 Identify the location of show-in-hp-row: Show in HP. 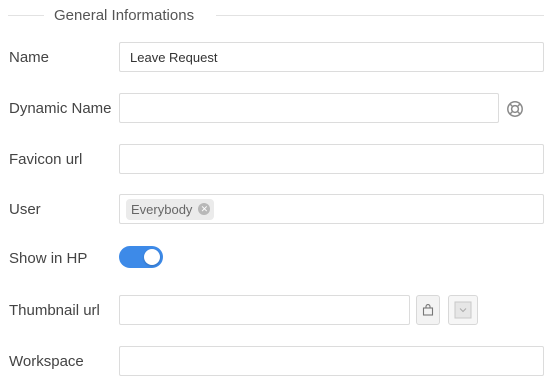
(274, 259).